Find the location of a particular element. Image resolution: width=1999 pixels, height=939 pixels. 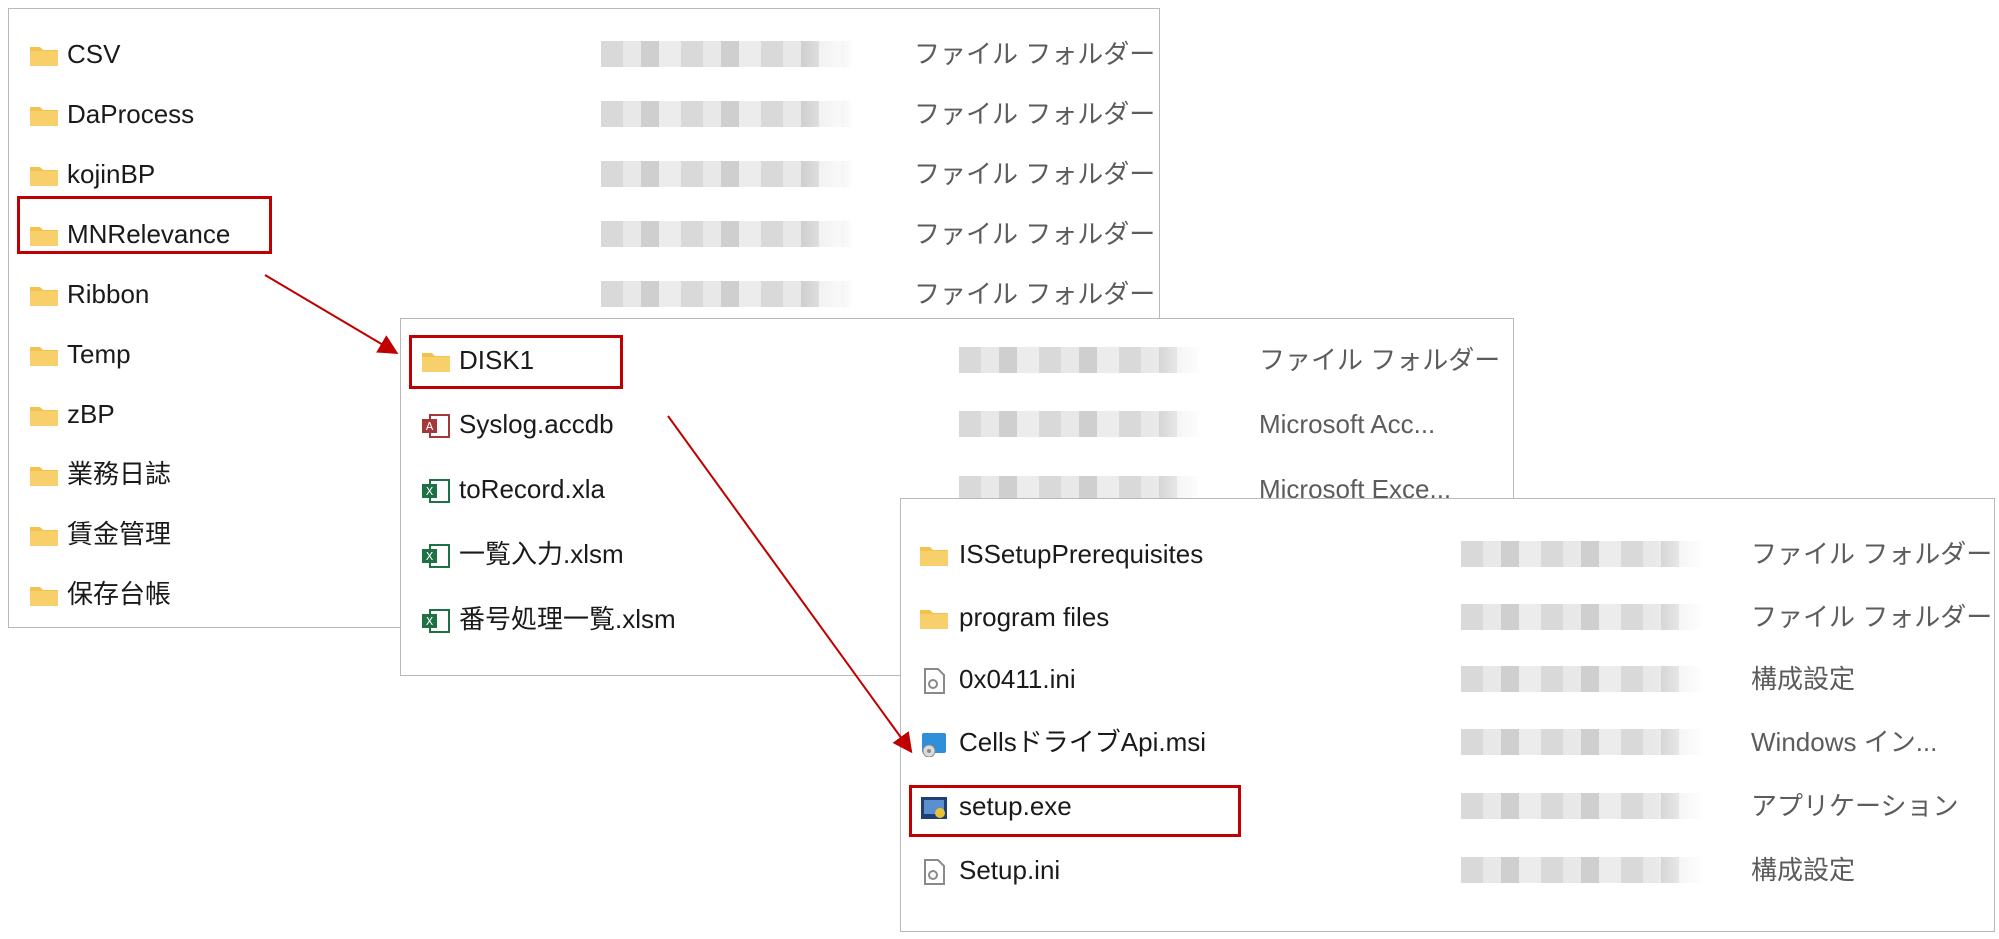

file-name: 賃金管理 is located at coordinates (119, 534).